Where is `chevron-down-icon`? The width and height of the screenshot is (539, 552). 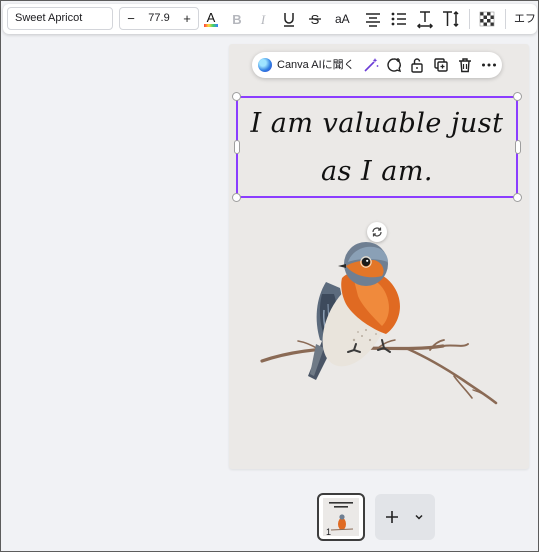
chevron-down-icon is located at coordinates (419, 517).